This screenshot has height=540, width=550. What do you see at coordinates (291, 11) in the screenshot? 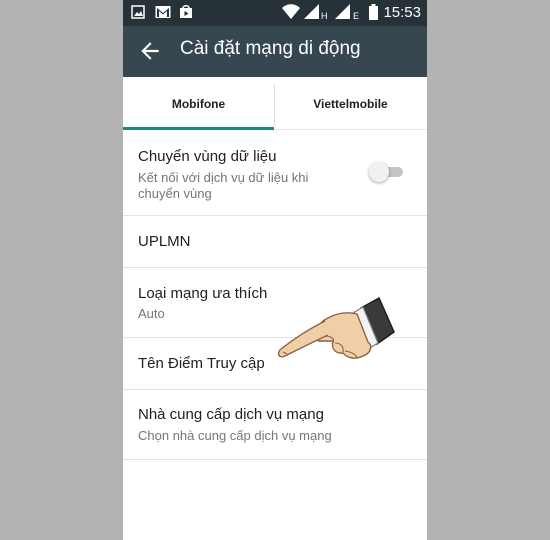
I see `wifi-icon` at bounding box center [291, 11].